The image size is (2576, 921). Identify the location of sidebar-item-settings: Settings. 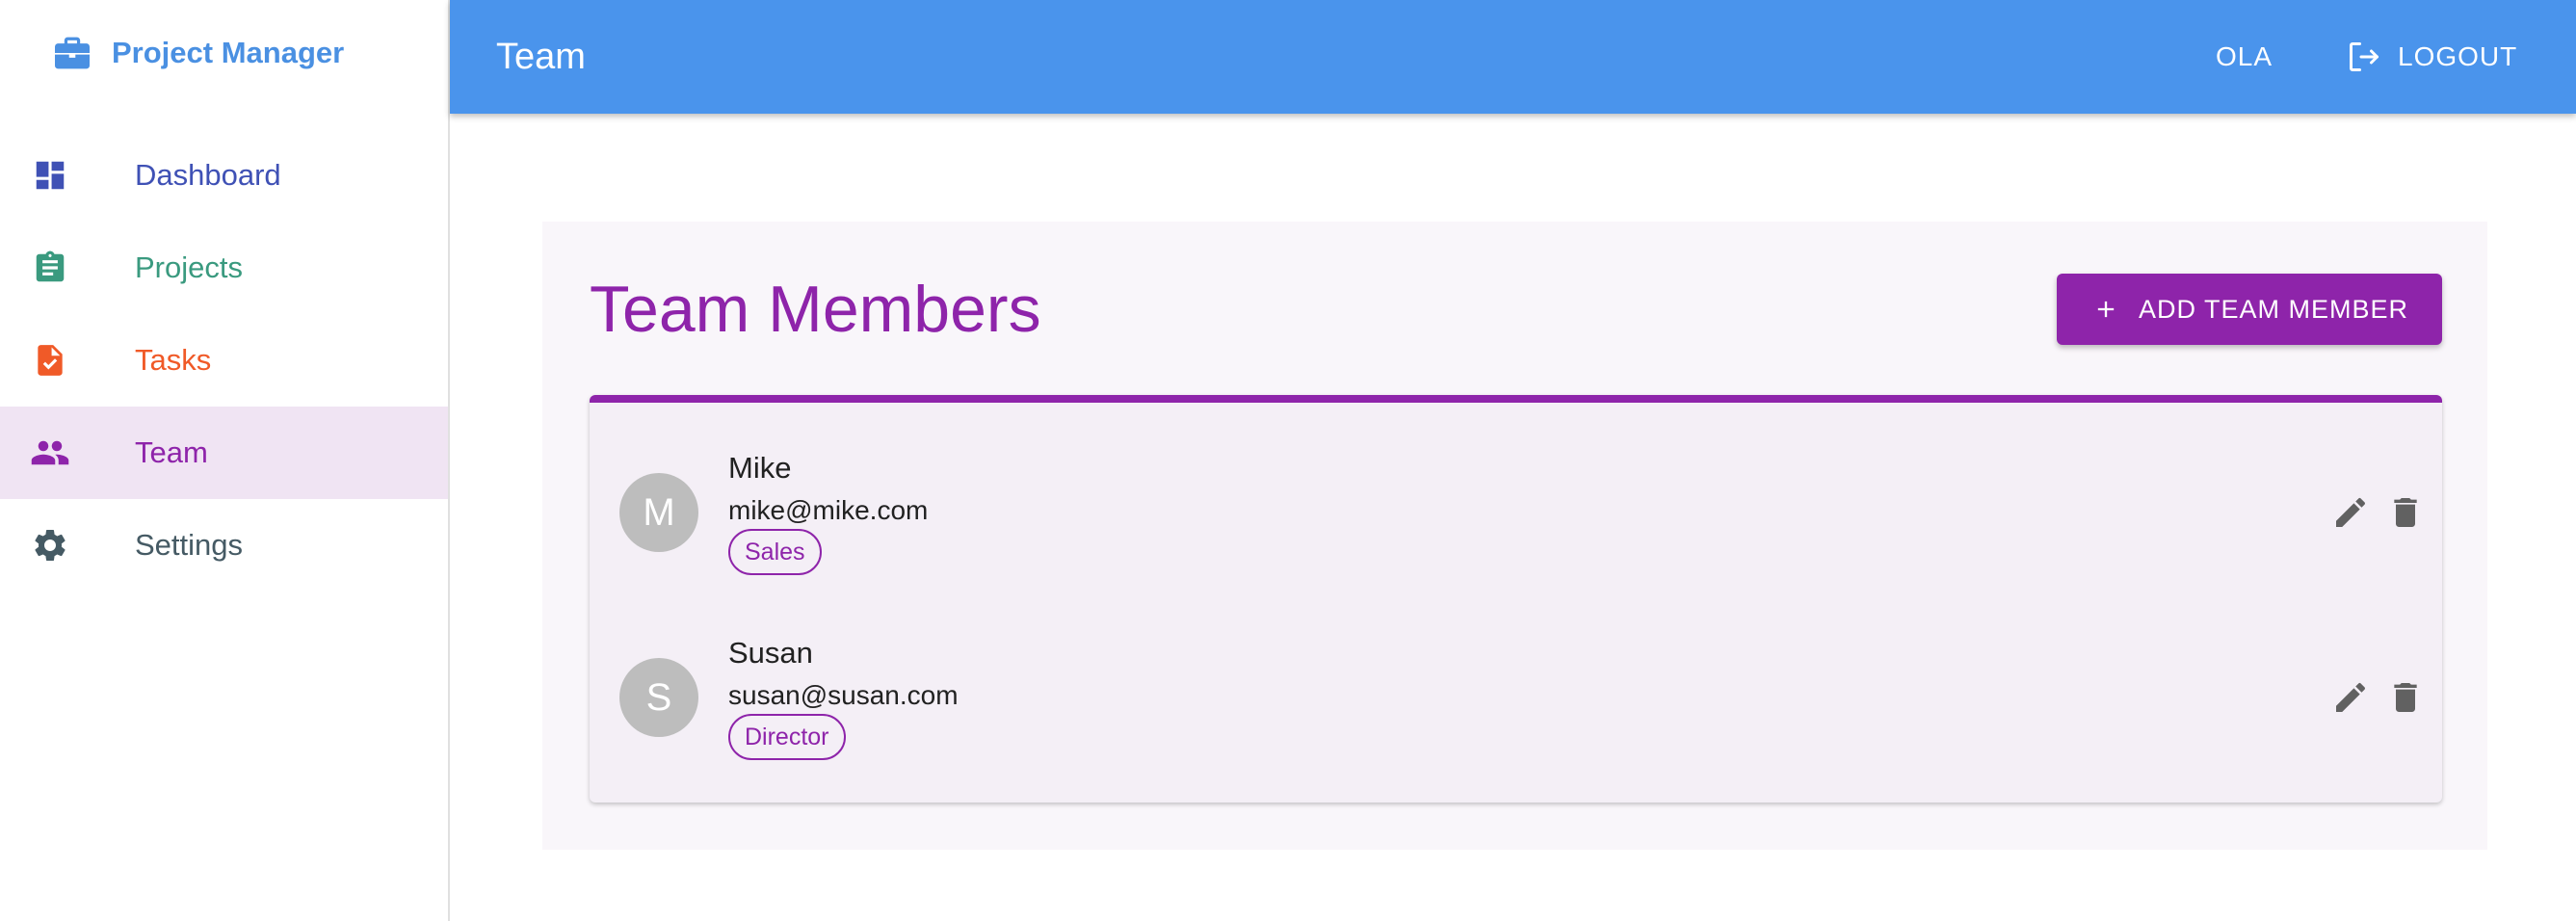
(224, 545).